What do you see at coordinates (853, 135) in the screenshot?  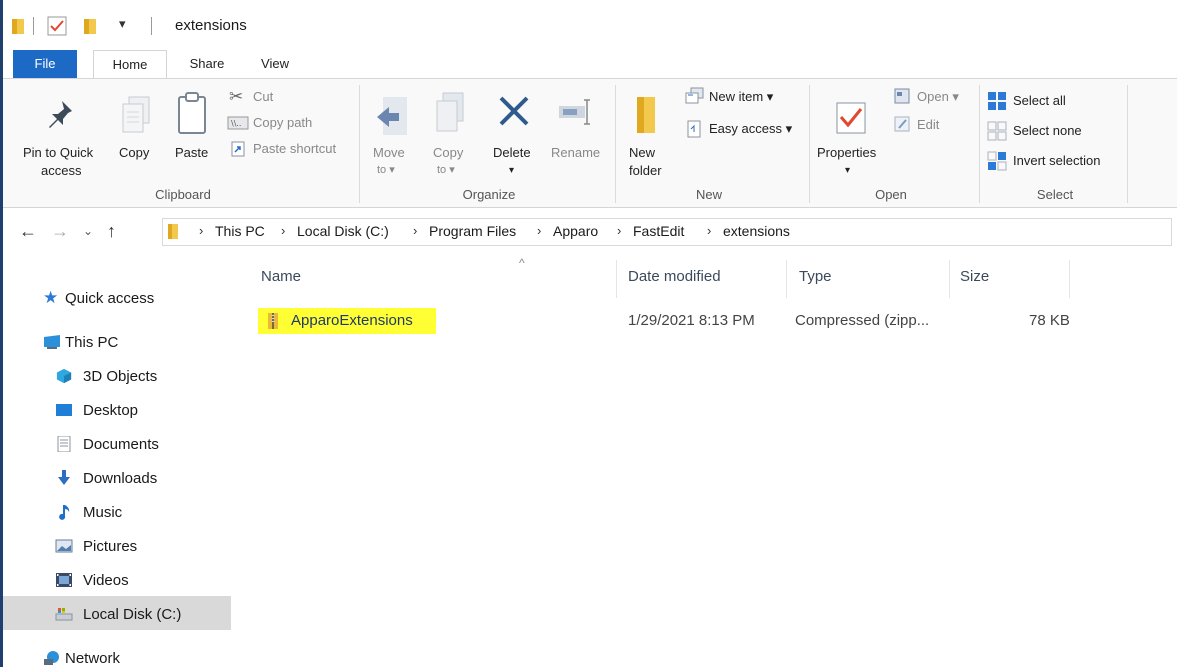 I see `properties-button: Properties ▾` at bounding box center [853, 135].